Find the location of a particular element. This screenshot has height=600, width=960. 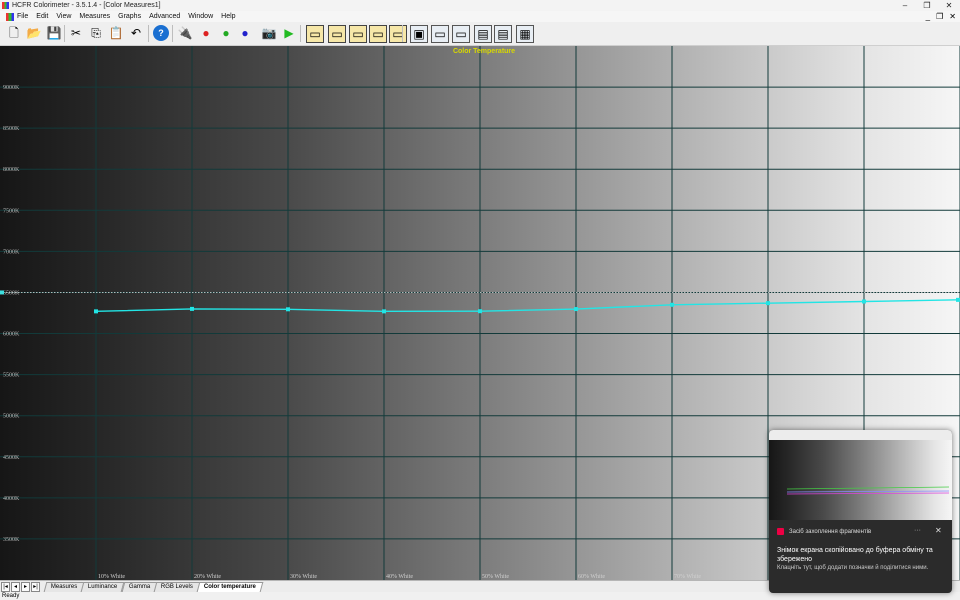

toolbar: 🗋 📂 💾 ✂ ⎘ 📋 ↶? 🔌 ● ● ● 📷 ▶ ▭ ▭ ▭ ▭ ▭ ▣ ▭ ▭ ▤ ▤ ▦ is located at coordinates (480, 34).